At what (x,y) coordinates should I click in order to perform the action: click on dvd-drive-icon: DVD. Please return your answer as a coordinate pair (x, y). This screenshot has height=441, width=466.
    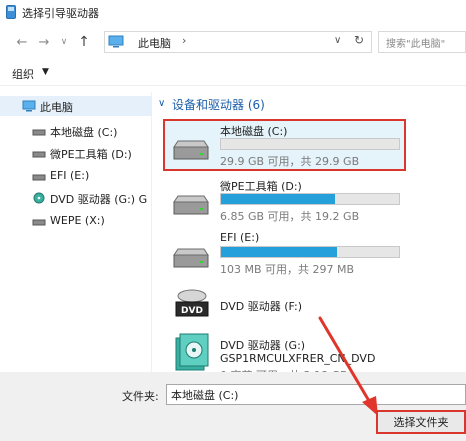
    Looking at the image, I should click on (192, 303).